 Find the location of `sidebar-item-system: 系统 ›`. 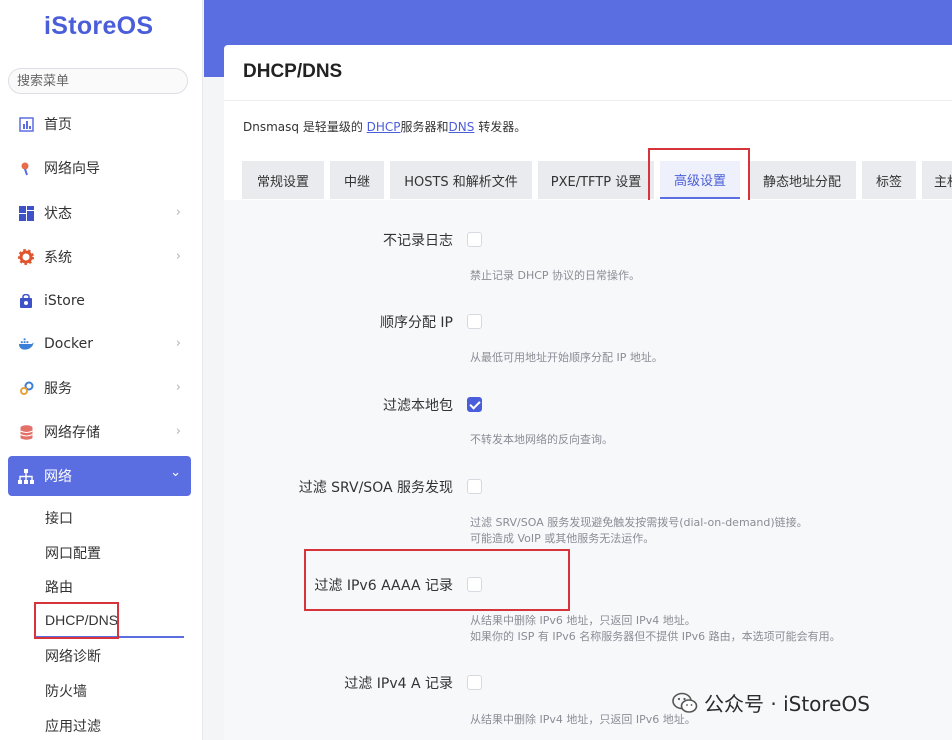

sidebar-item-system: 系统 › is located at coordinates (99, 257).